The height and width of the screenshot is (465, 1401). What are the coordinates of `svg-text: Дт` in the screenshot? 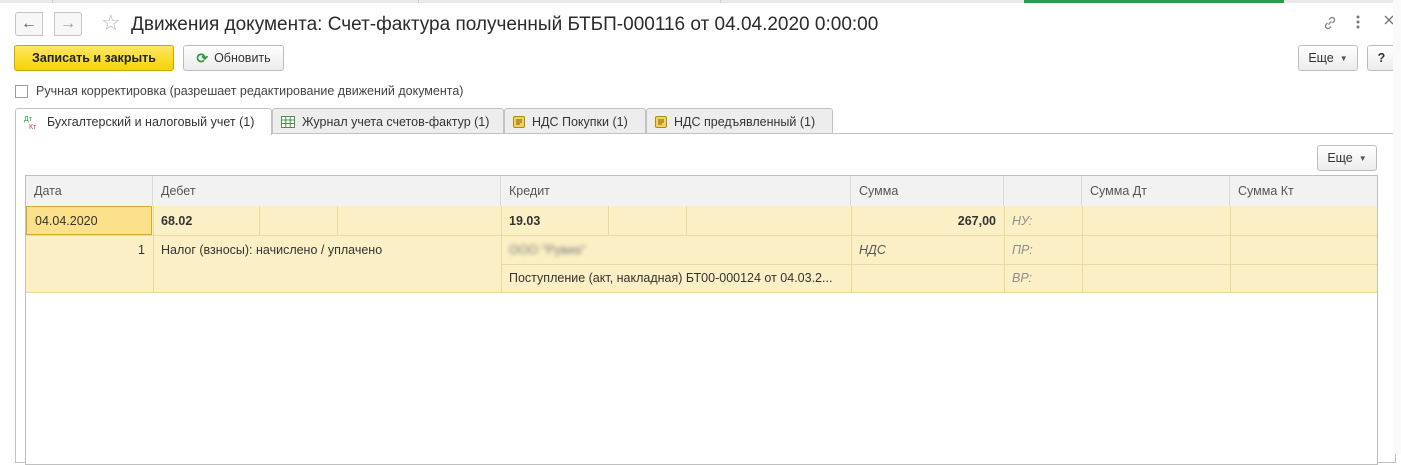 It's located at (28, 119).